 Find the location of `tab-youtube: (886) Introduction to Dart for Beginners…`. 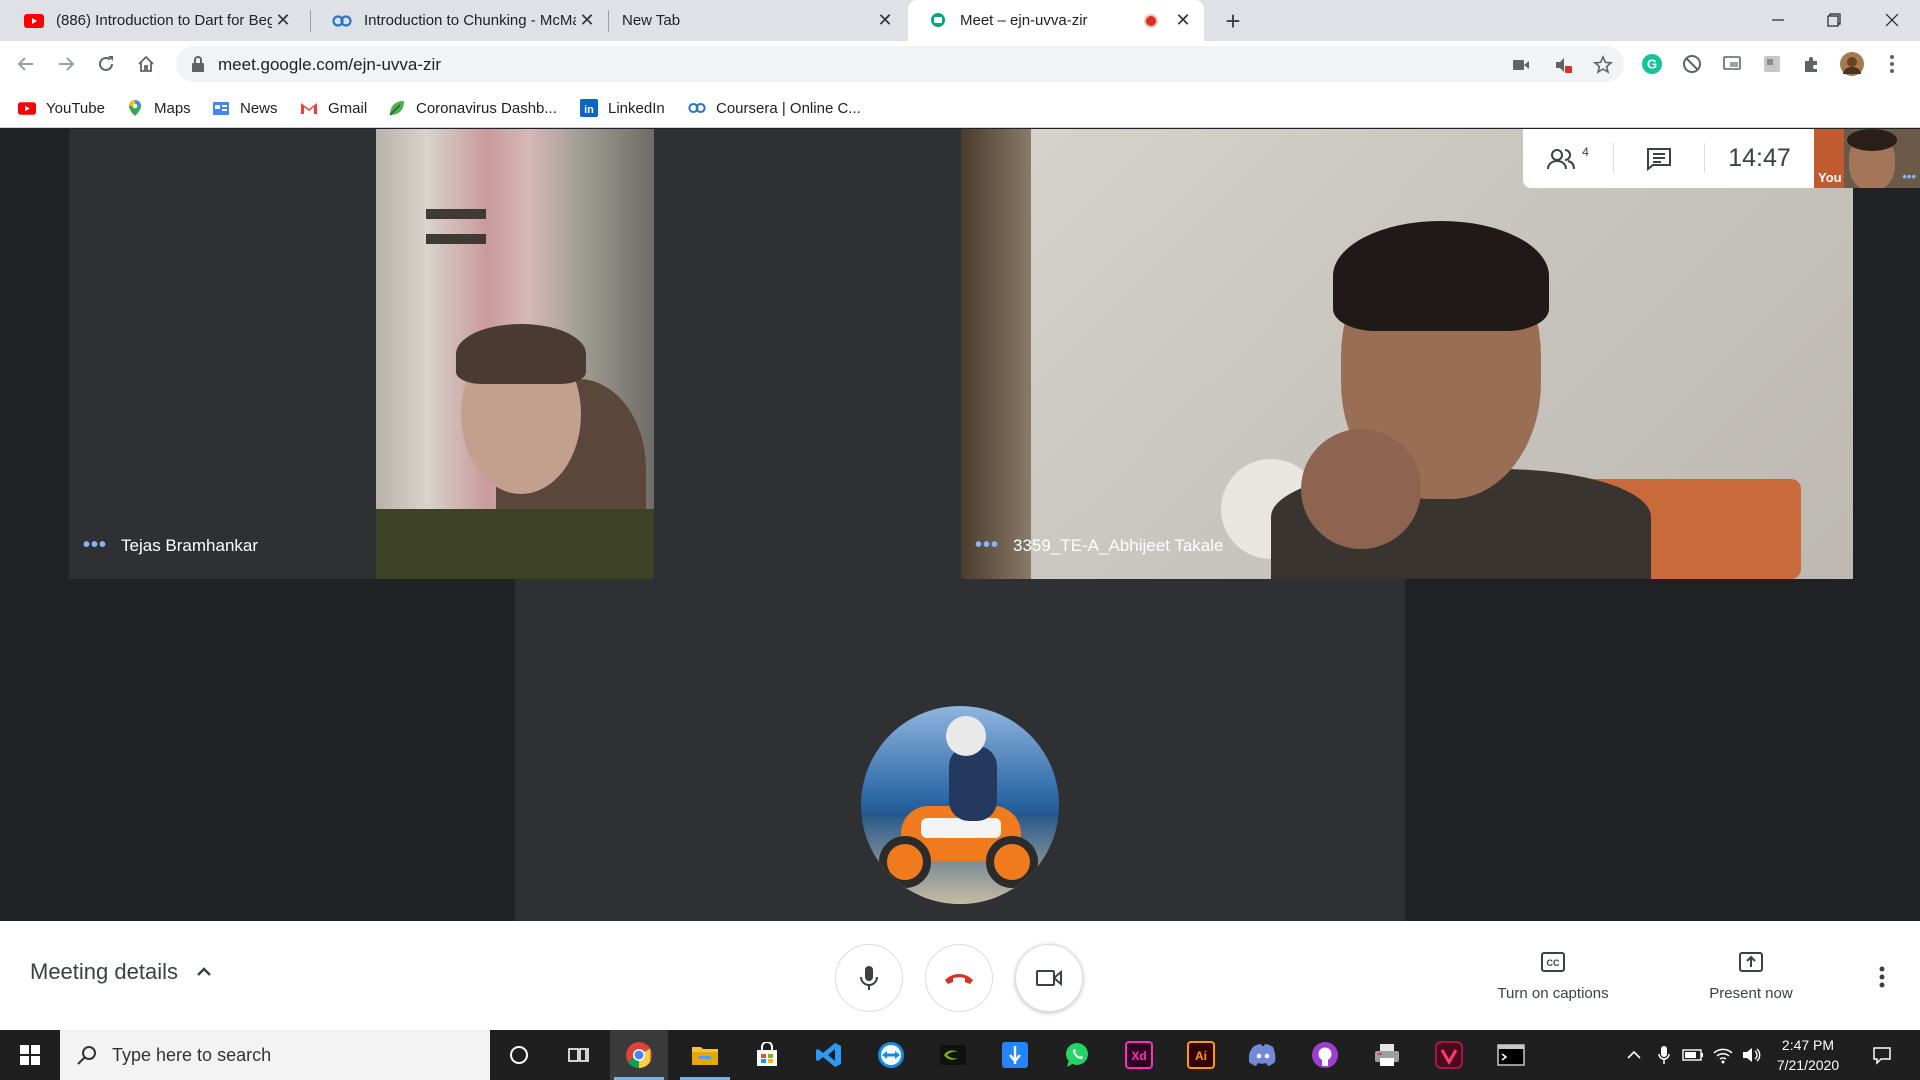

tab-youtube: (886) Introduction to Dart for Beginners… is located at coordinates (154, 20).